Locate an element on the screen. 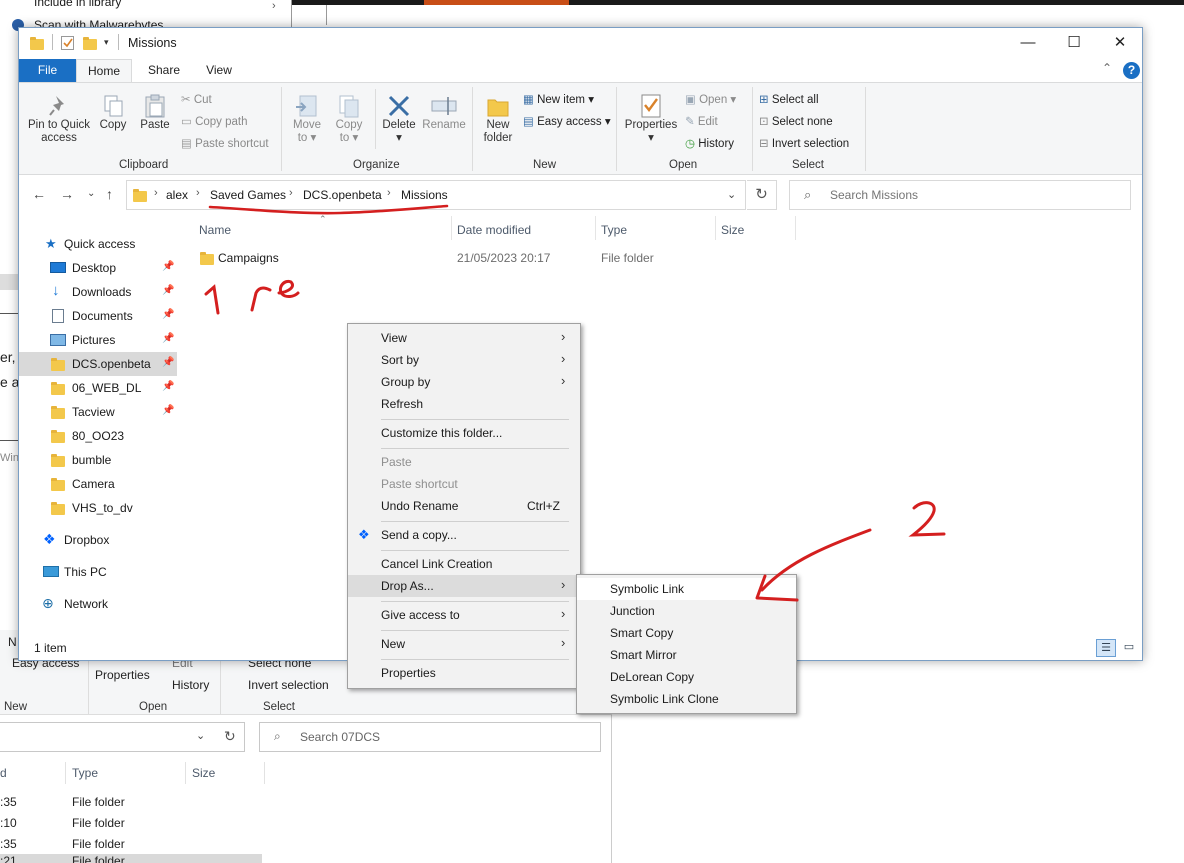  nav-item-downloads: ↓ Downloads 📌 is located at coordinates (98, 292).